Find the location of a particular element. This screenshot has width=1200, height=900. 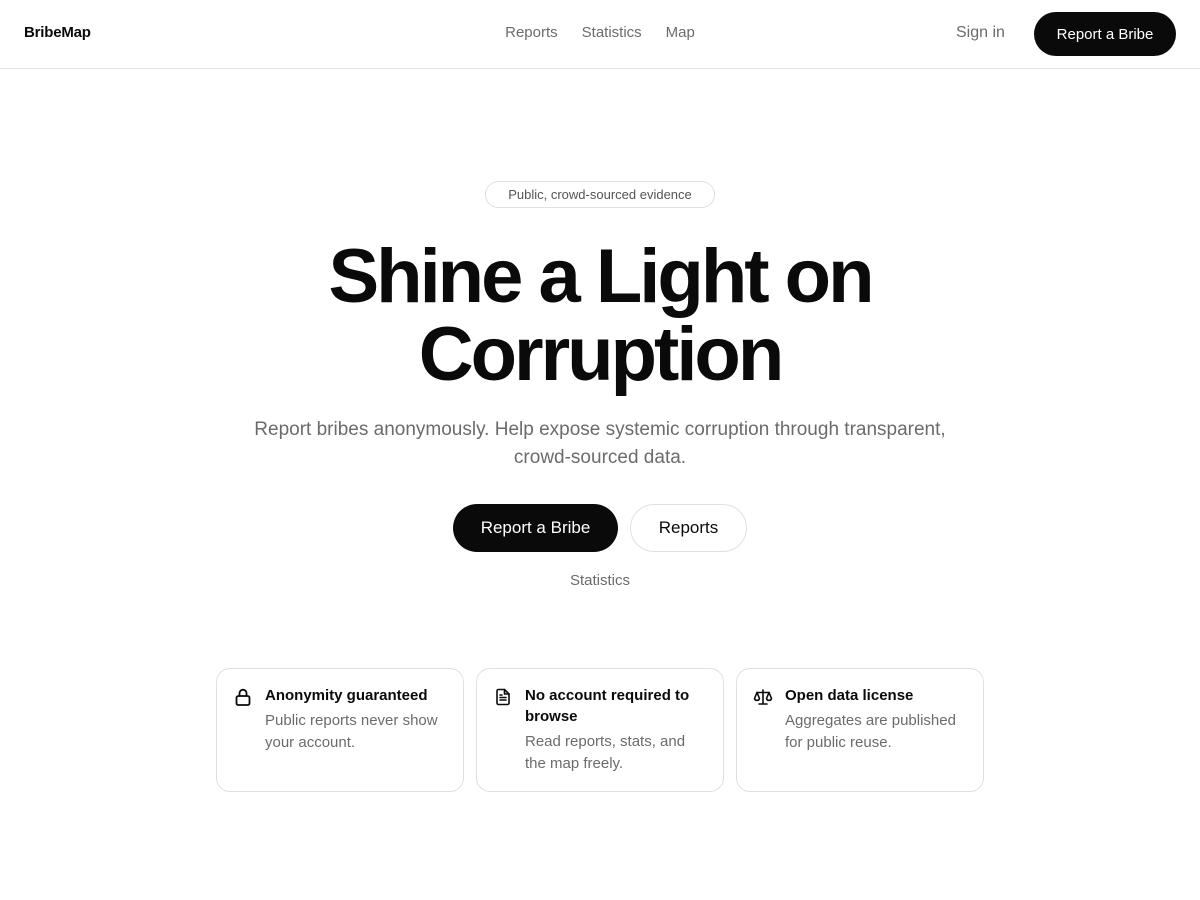

feature-title: Open data license is located at coordinates (849, 695).